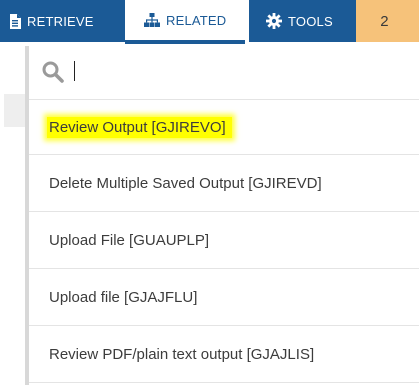  I want to click on related-item-label: Review PDF/plain text output [GJAJLIS], so click(182, 354).